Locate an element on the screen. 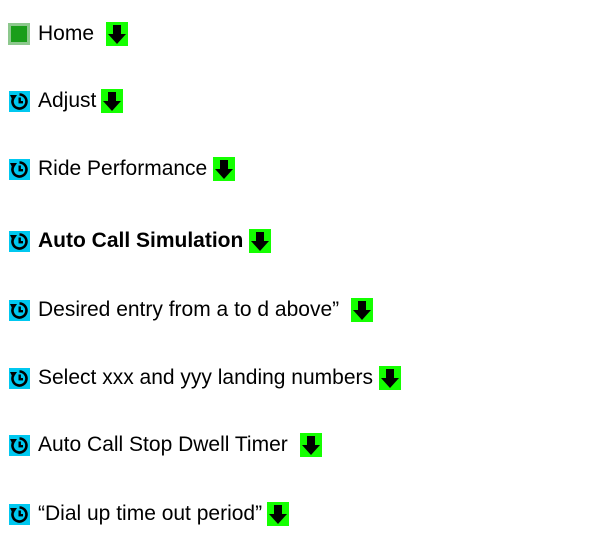  item-label: Home is located at coordinates (66, 33).